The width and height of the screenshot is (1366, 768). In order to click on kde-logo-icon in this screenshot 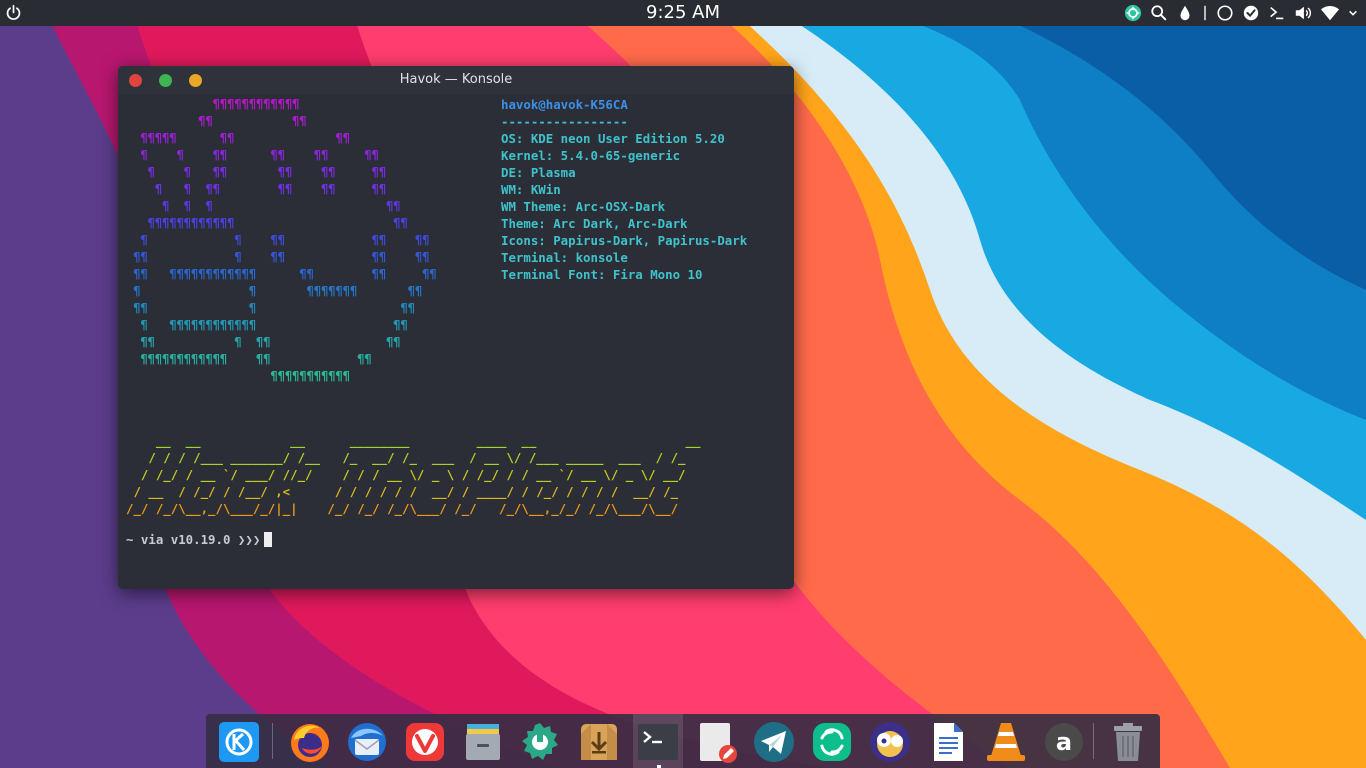, I will do `click(239, 742)`.